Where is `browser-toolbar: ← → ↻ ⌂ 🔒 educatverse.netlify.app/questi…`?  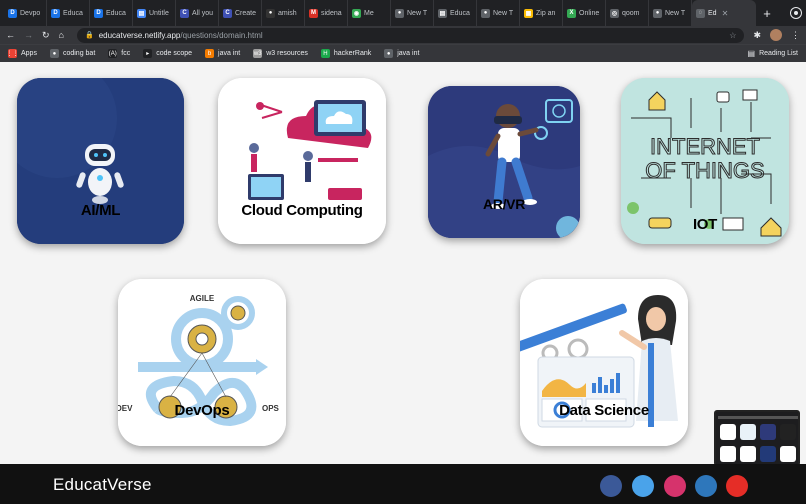 browser-toolbar: ← → ↻ ⌂ 🔒 educatverse.netlify.app/questi… is located at coordinates (403, 35).